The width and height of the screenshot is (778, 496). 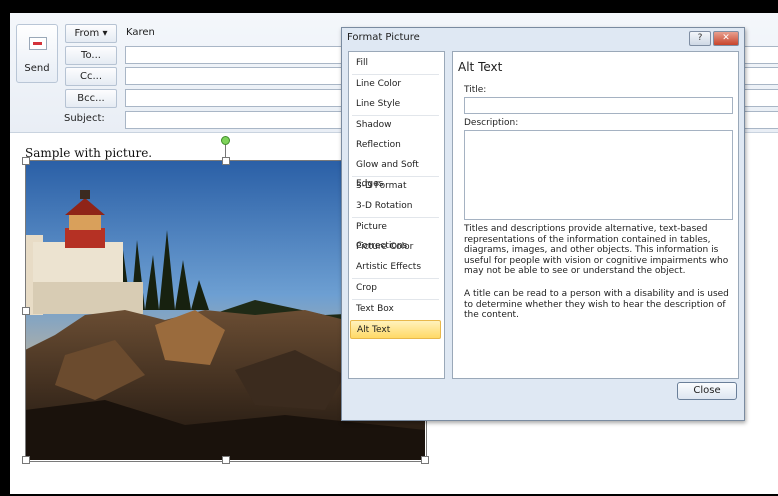 What do you see at coordinates (395, 267) in the screenshot?
I see `category-artistic-effects: Artistic Effects` at bounding box center [395, 267].